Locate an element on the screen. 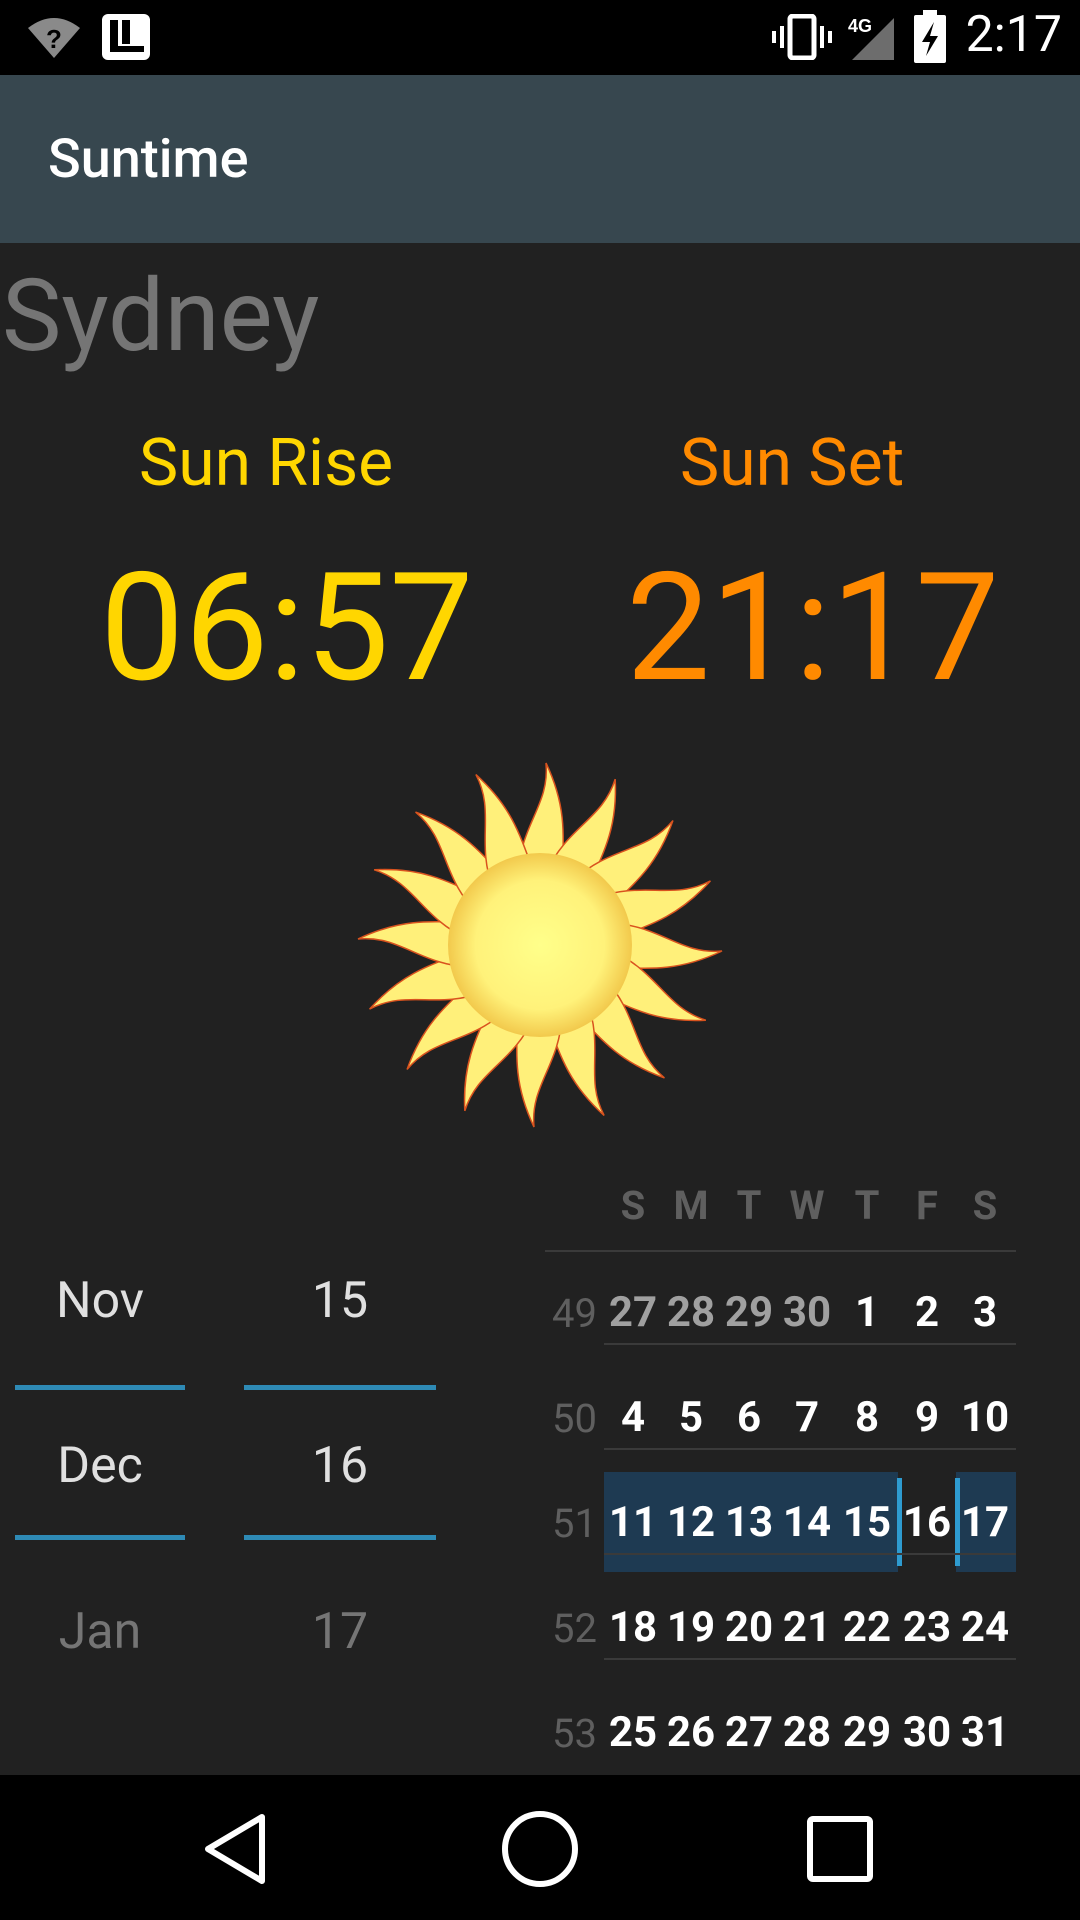  calendar-weekday-header: F is located at coordinates (927, 1205).